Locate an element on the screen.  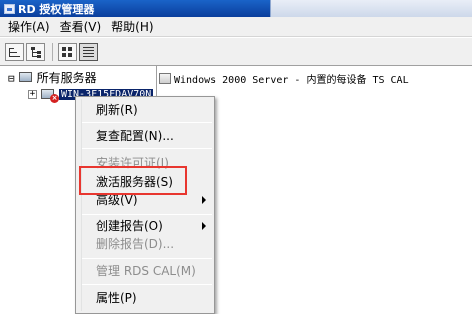
menu-item-refresh: 刷新(R) is located at coordinates (117, 110).